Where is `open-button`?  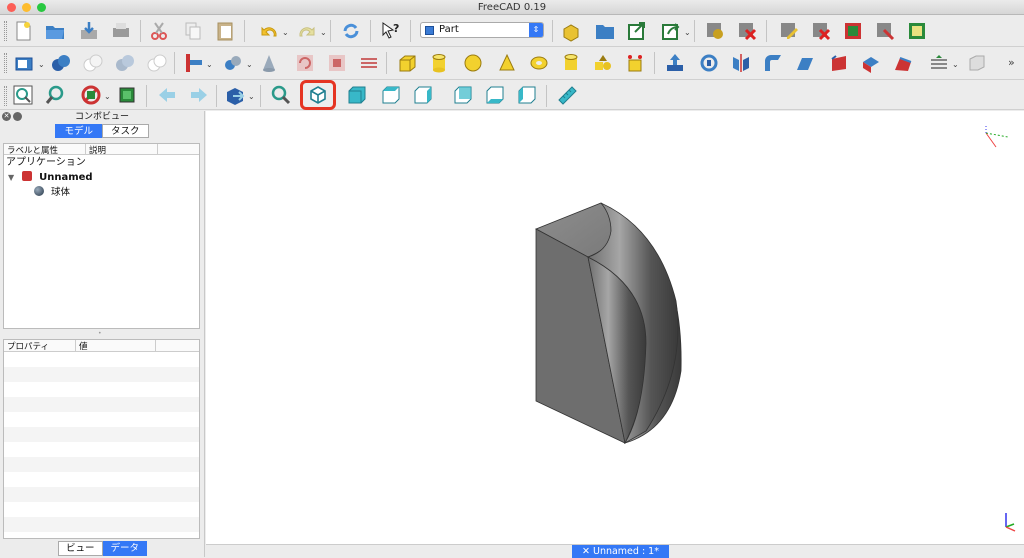 open-button is located at coordinates (55, 31).